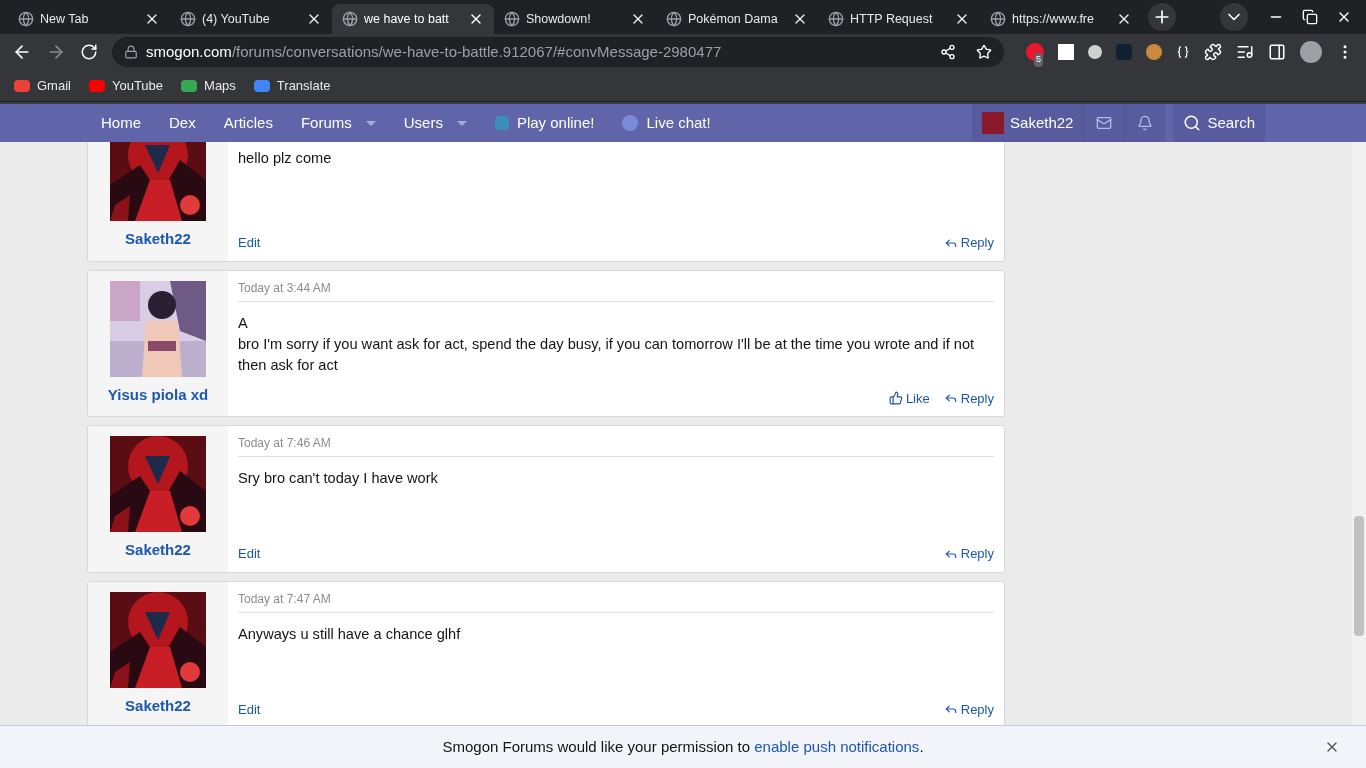  What do you see at coordinates (1162, 17) in the screenshot?
I see `new-tab-button` at bounding box center [1162, 17].